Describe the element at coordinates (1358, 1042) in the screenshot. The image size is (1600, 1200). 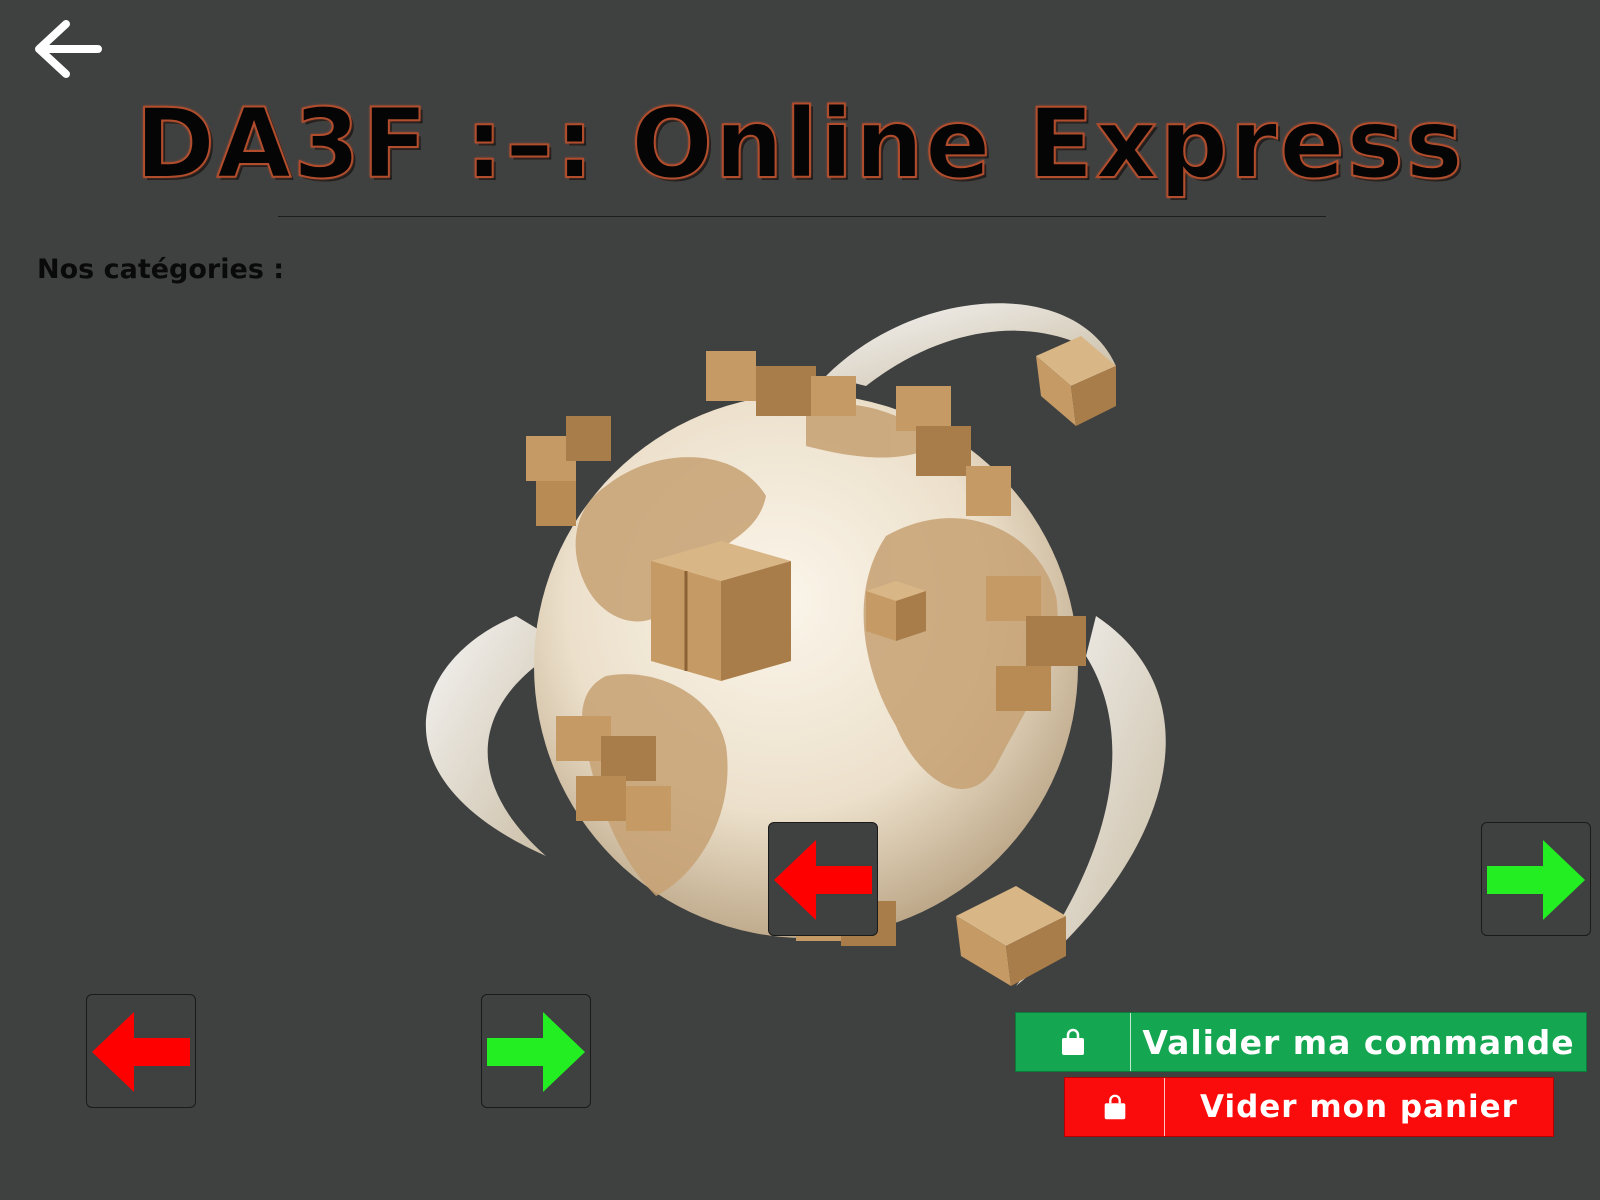
I see `validate-order-label: Valider ma commande` at that location.